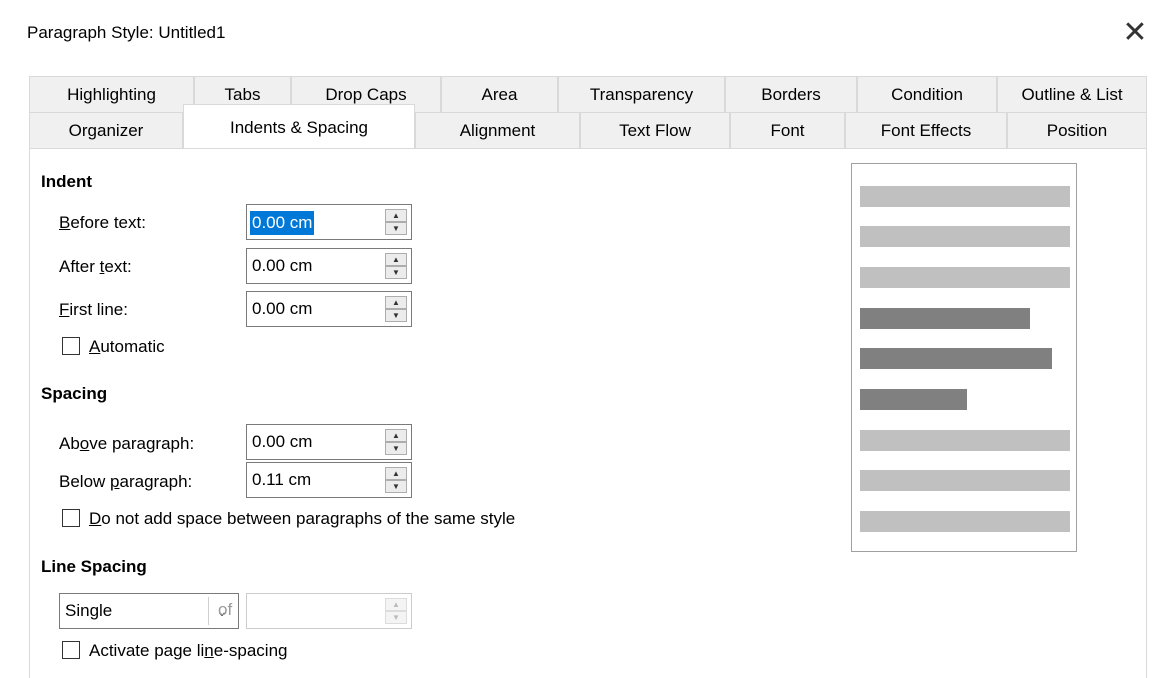 Image resolution: width=1156 pixels, height=678 pixels. What do you see at coordinates (791, 94) in the screenshot?
I see `tab-borders: Borders` at bounding box center [791, 94].